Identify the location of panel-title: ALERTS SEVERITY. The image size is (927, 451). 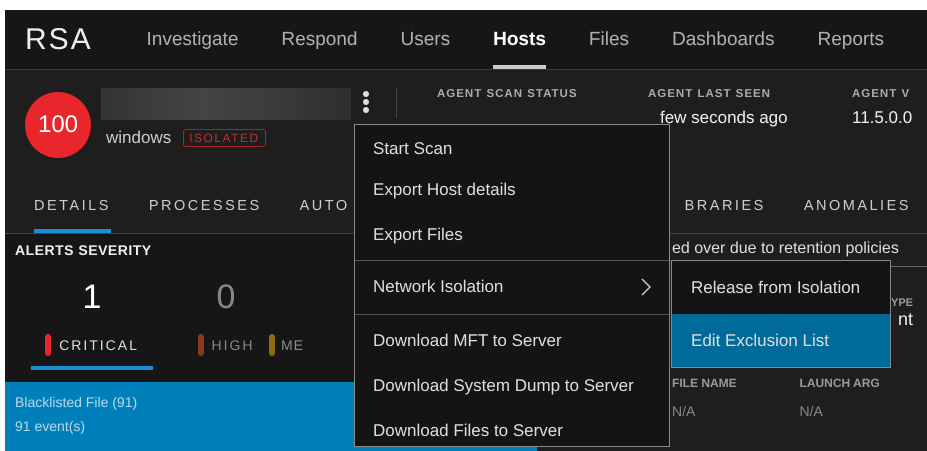
(83, 250).